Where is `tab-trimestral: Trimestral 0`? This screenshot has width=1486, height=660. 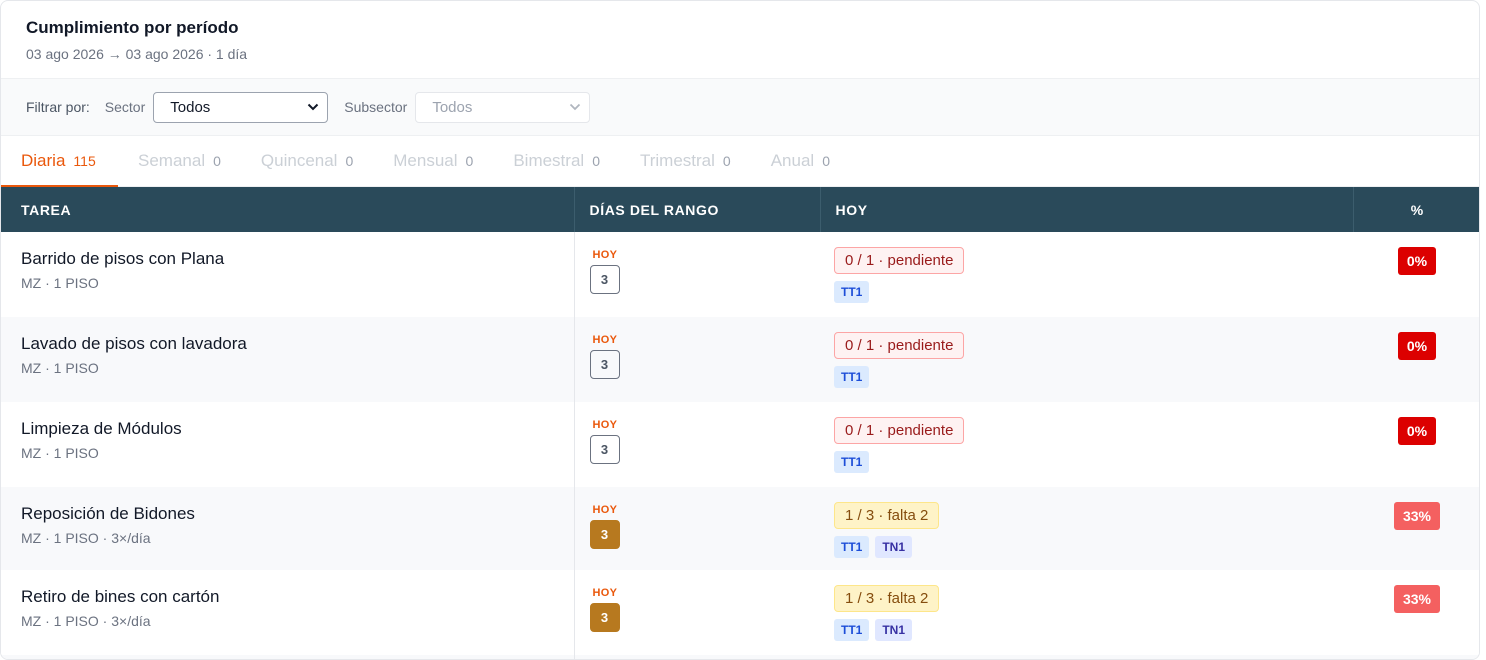
tab-trimestral: Trimestral 0 is located at coordinates (685, 161).